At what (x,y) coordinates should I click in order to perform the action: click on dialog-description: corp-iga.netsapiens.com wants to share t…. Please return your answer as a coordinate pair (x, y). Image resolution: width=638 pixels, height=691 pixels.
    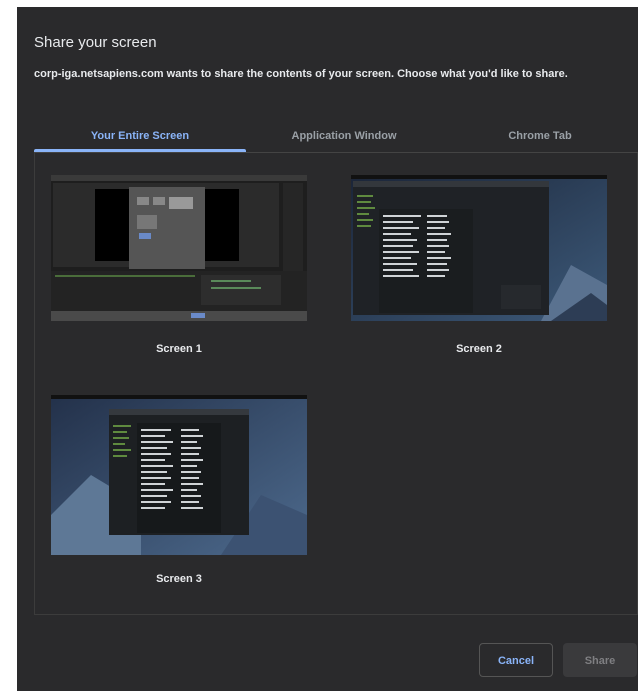
    Looking at the image, I should click on (301, 74).